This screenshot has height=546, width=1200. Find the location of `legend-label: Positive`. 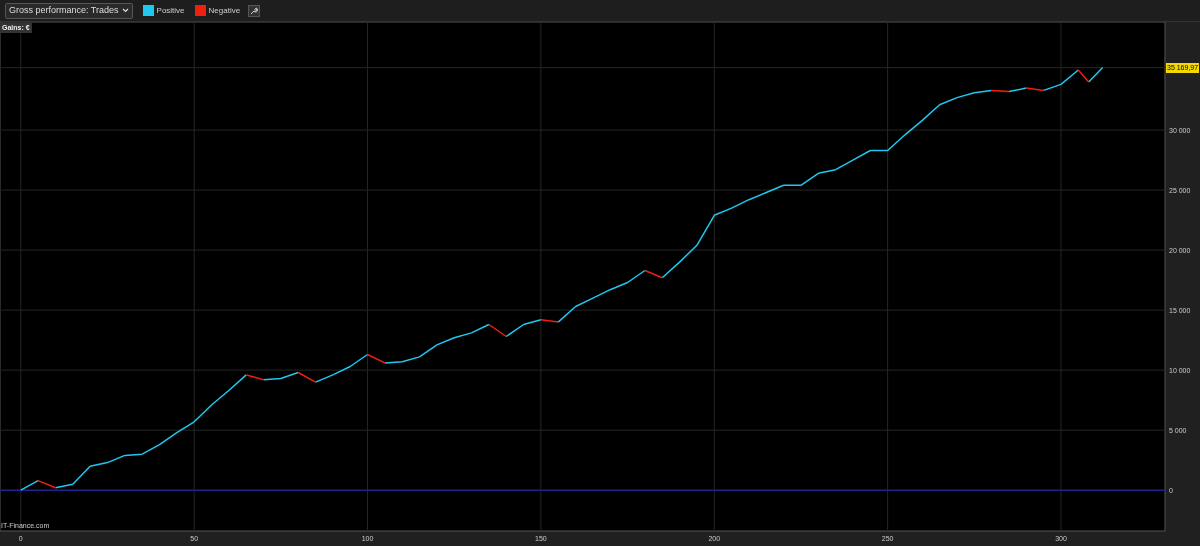

legend-label: Positive is located at coordinates (170, 10).